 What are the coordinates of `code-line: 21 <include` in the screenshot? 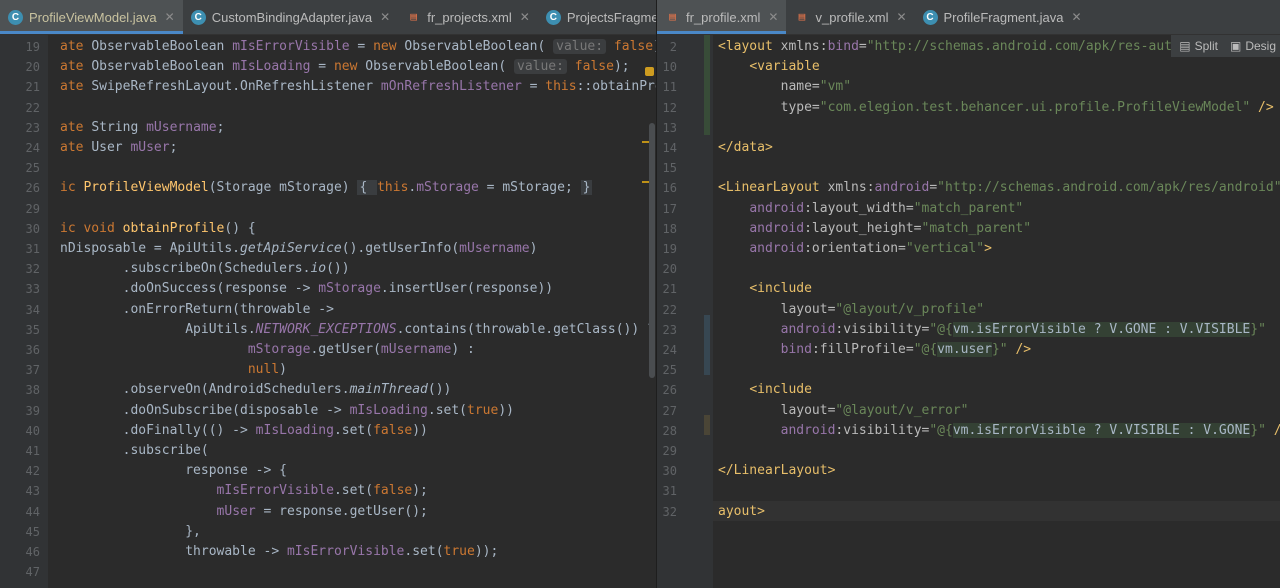 It's located at (968, 289).